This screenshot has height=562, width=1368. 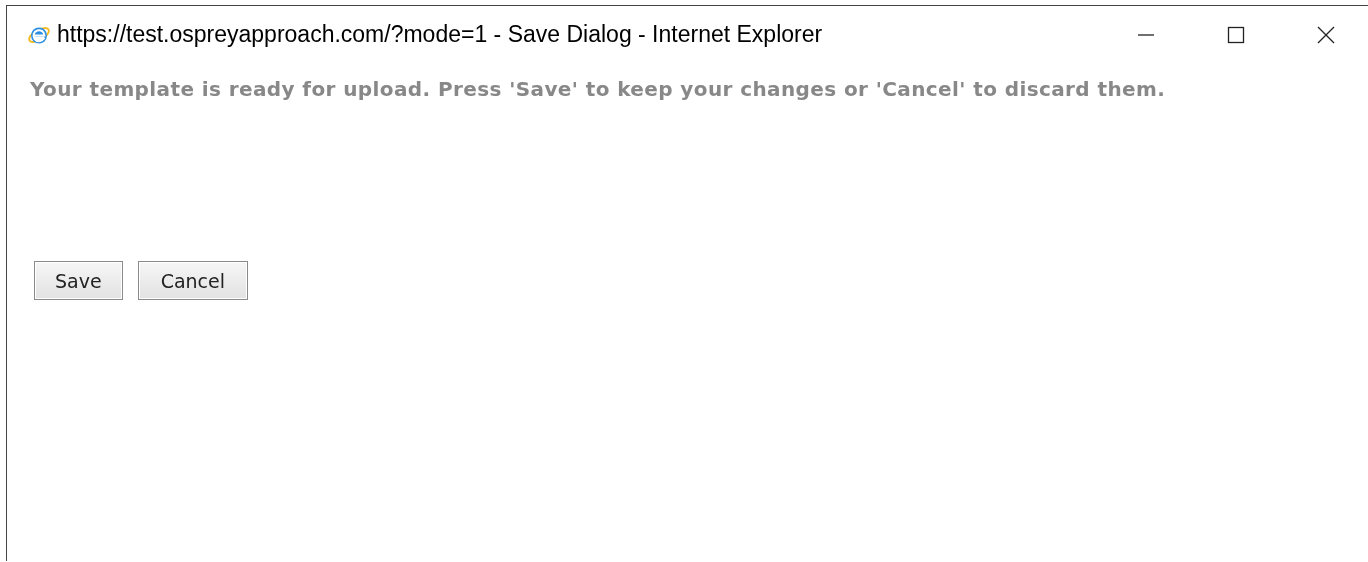 What do you see at coordinates (1236, 34) in the screenshot?
I see `maximize-icon` at bounding box center [1236, 34].